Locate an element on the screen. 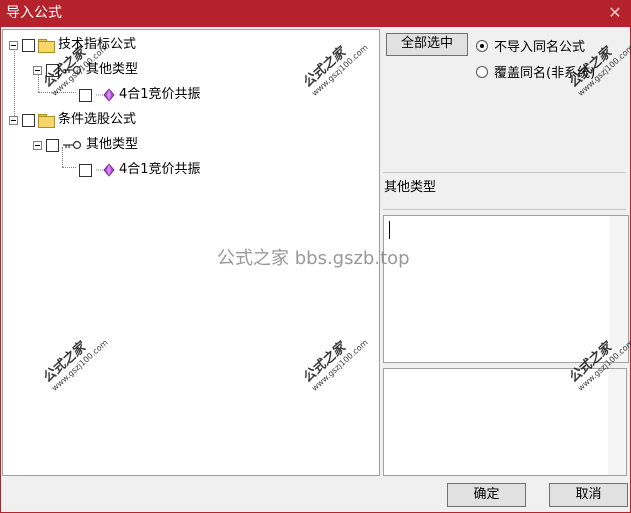 Image resolution: width=631 pixels, height=513 pixels. radio-selected-icon is located at coordinates (482, 45).